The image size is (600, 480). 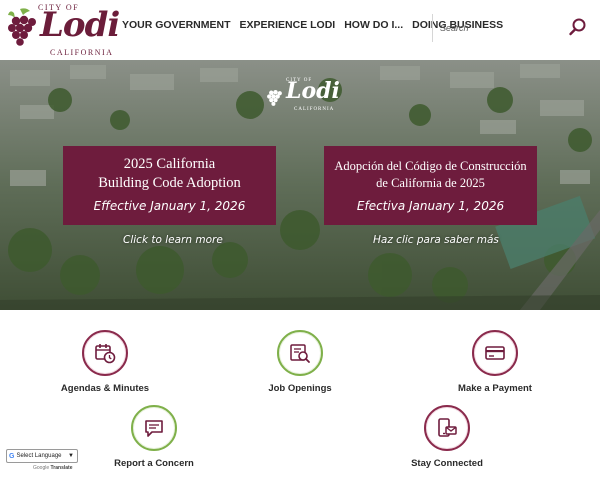 I want to click on quick-link-label: Make a Payment, so click(x=495, y=388).